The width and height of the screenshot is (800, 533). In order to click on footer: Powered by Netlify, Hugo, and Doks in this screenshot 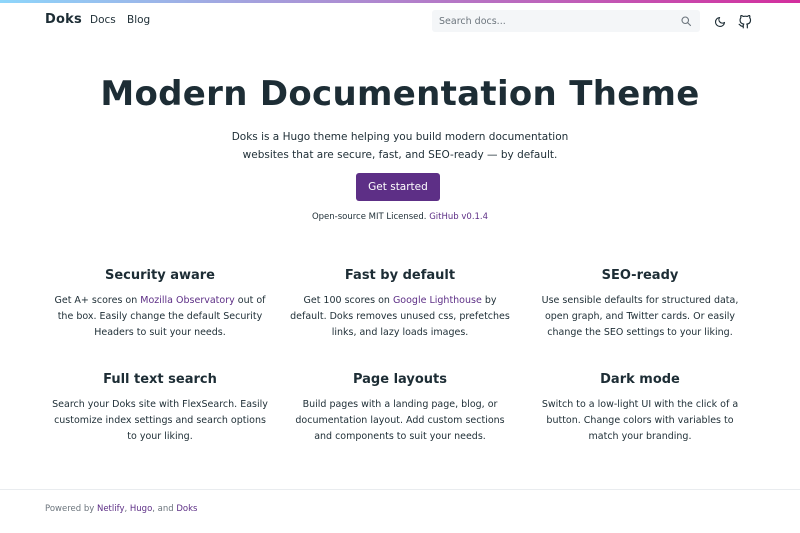, I will do `click(400, 511)`.